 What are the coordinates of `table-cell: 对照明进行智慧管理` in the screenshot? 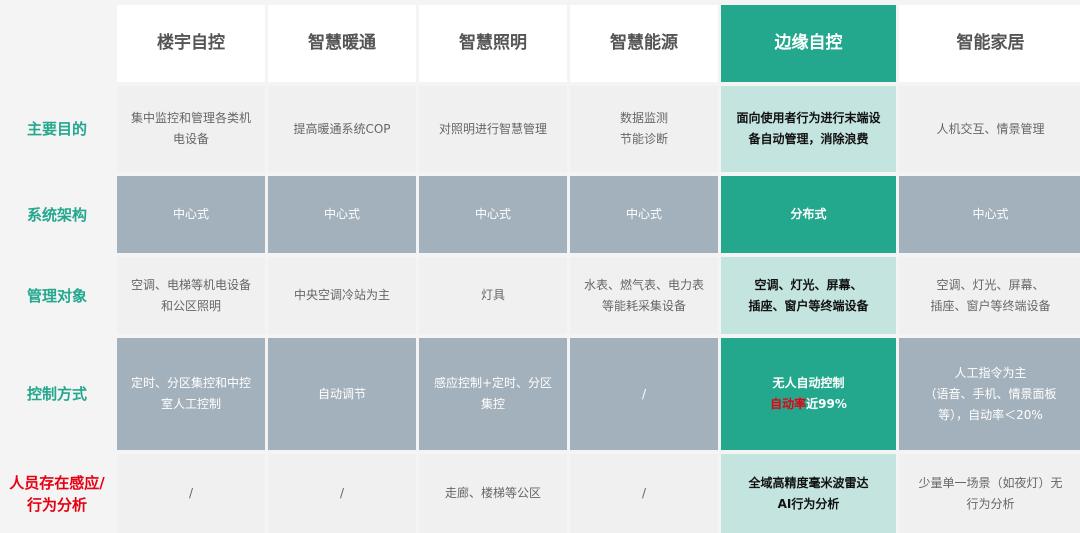 It's located at (493, 129).